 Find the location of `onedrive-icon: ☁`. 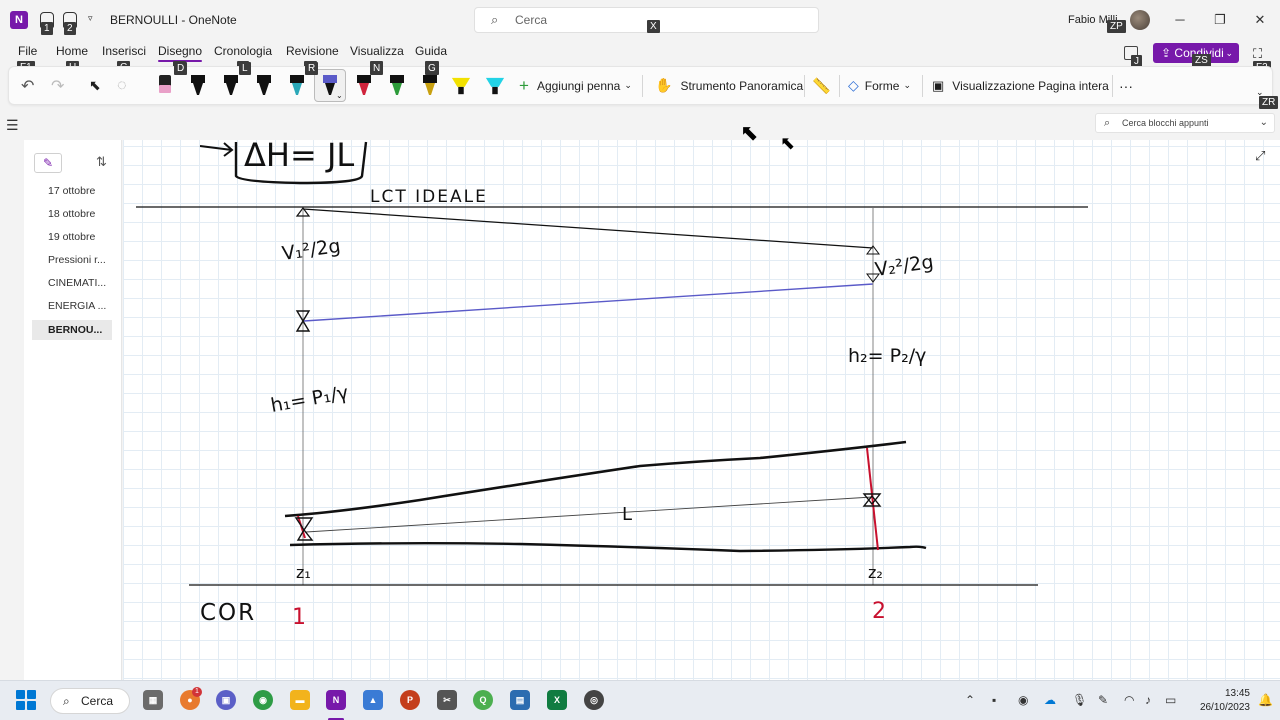

onedrive-icon: ☁ is located at coordinates (1050, 700).